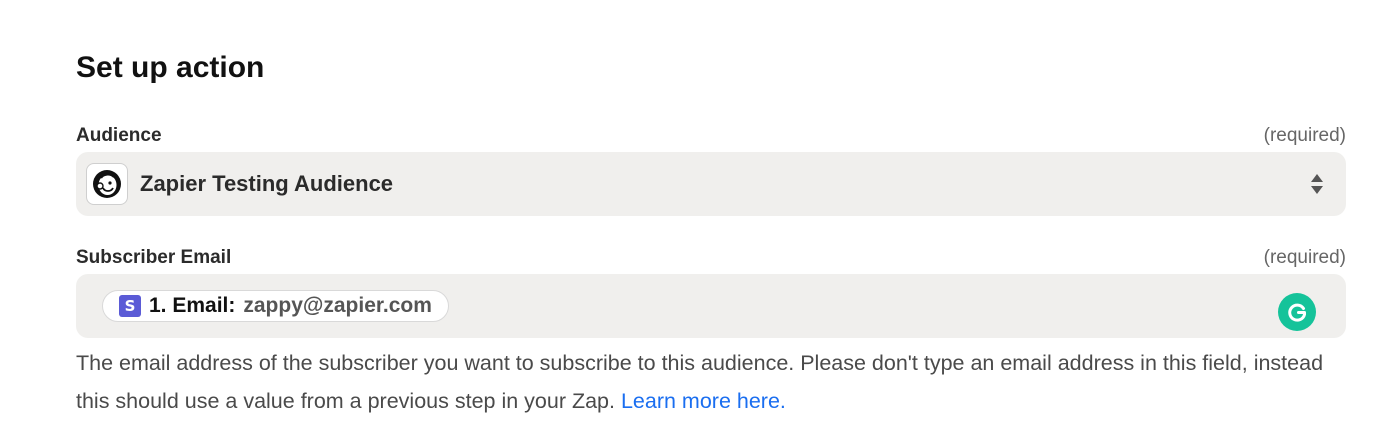 This screenshot has width=1400, height=442. I want to click on pill-value: zappy@zapier.com, so click(337, 305).